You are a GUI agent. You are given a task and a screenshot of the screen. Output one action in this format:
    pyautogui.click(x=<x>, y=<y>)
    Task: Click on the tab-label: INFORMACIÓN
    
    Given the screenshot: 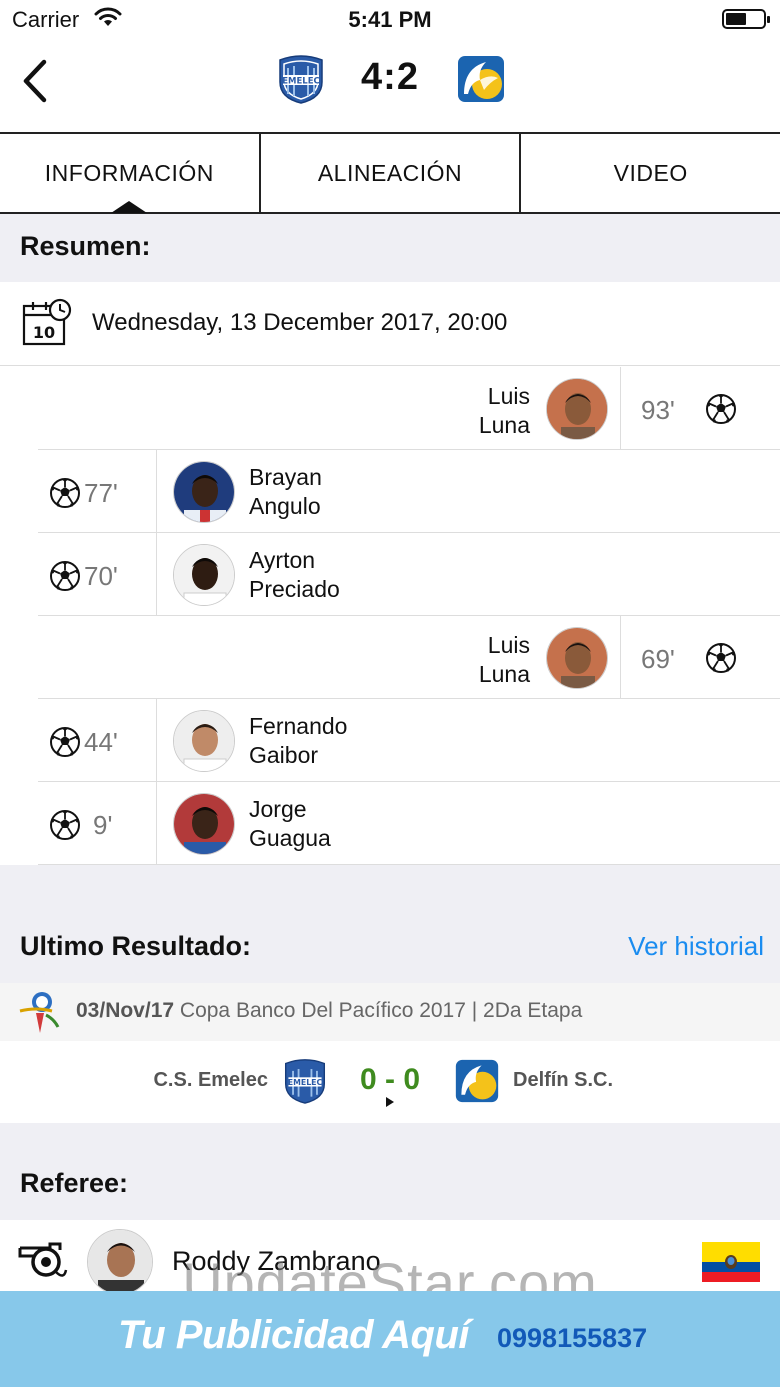 What is the action you would take?
    pyautogui.click(x=129, y=172)
    